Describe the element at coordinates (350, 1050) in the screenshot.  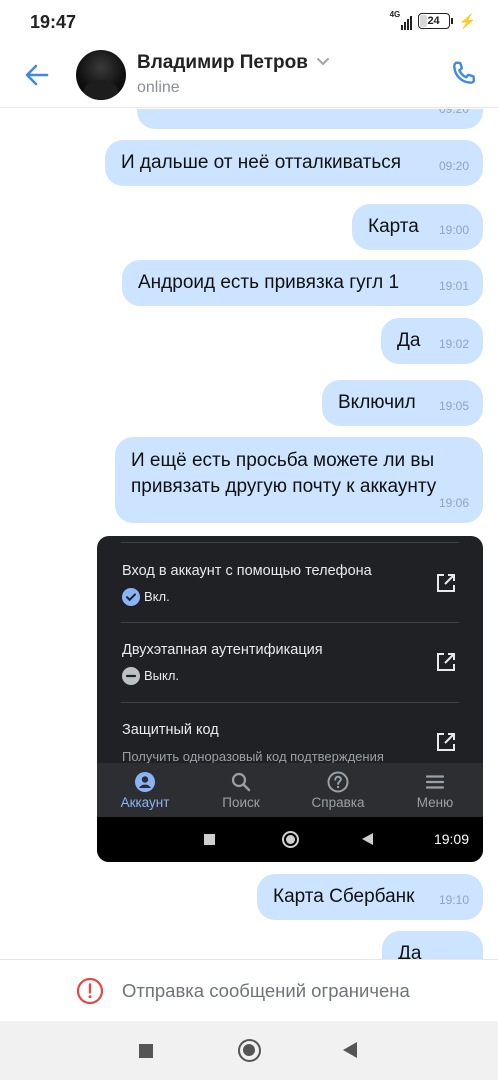
I see `back-button` at that location.